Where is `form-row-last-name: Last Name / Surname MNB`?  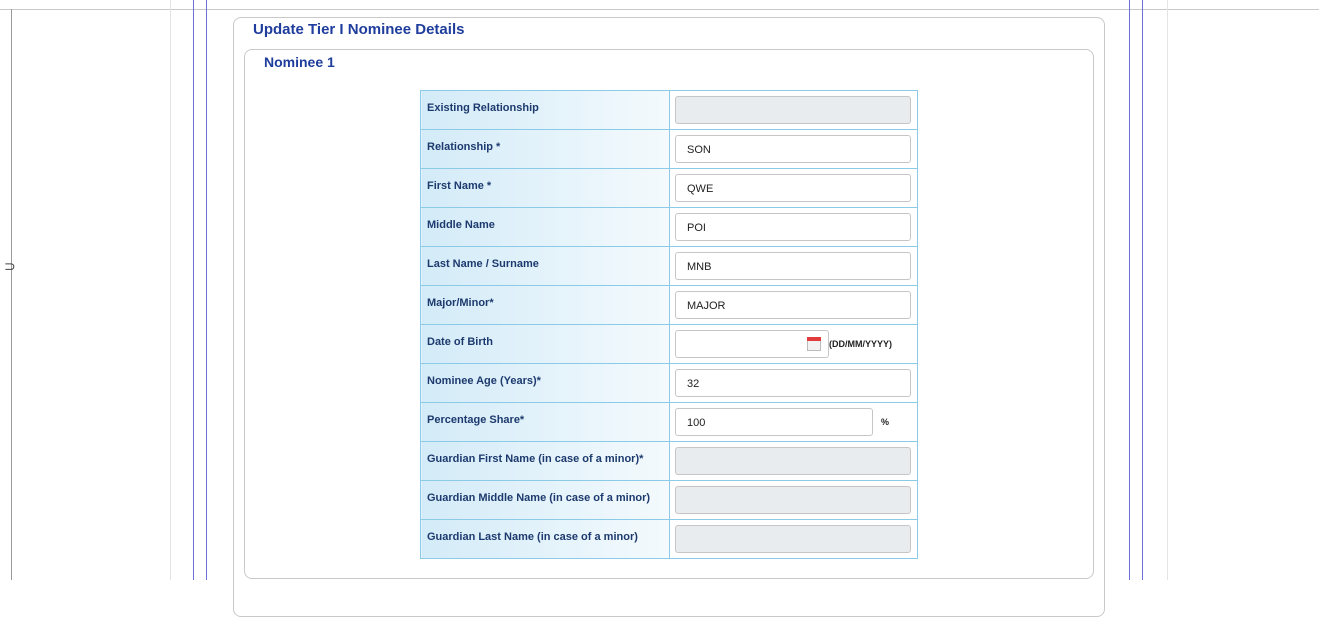
form-row-last-name: Last Name / Surname MNB is located at coordinates (669, 266).